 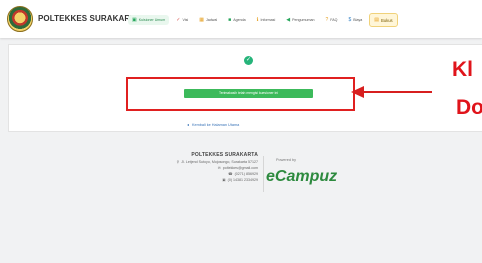 What do you see at coordinates (327, 20) in the screenshot?
I see `question-icon: ?` at bounding box center [327, 20].